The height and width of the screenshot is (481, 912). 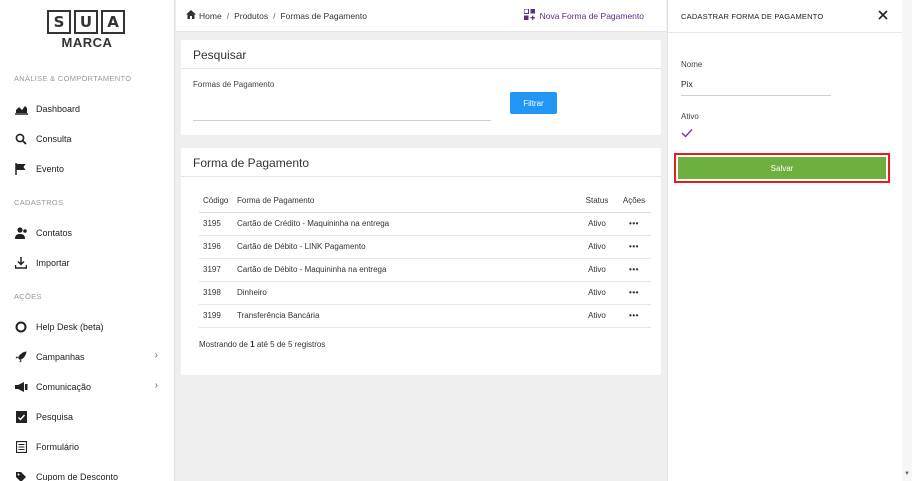 I want to click on scroll-down-icon: ▼, so click(x=907, y=474).